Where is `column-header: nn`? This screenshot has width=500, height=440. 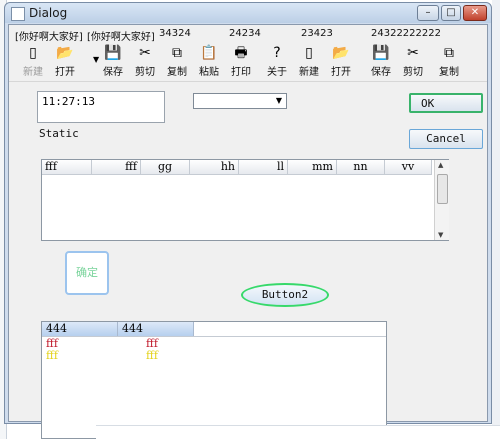 column-header: nn is located at coordinates (361, 167).